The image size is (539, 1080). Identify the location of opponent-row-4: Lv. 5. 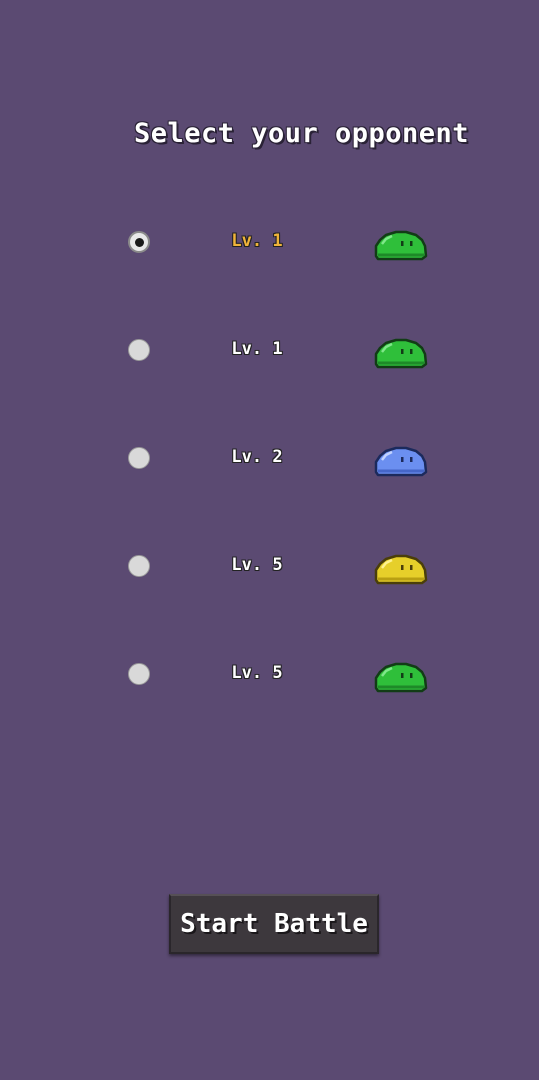
(269, 566).